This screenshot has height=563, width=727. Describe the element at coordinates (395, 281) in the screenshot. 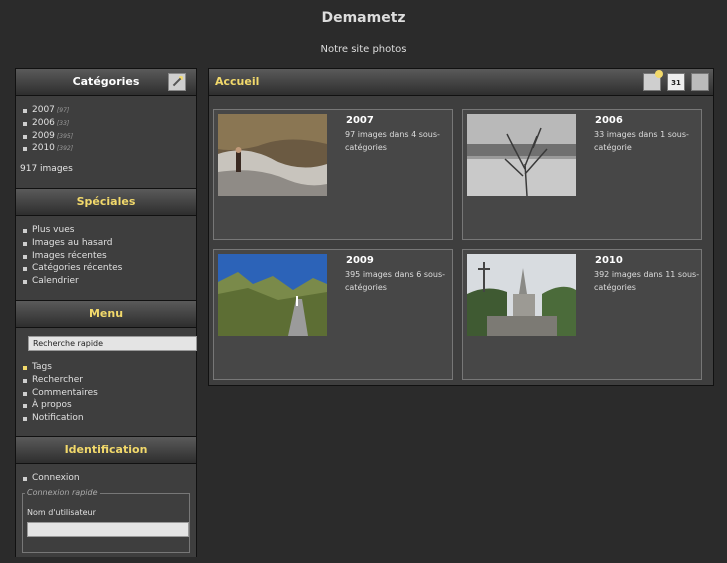

I see `category-description: 395 images dans 6 sous-catégories` at that location.